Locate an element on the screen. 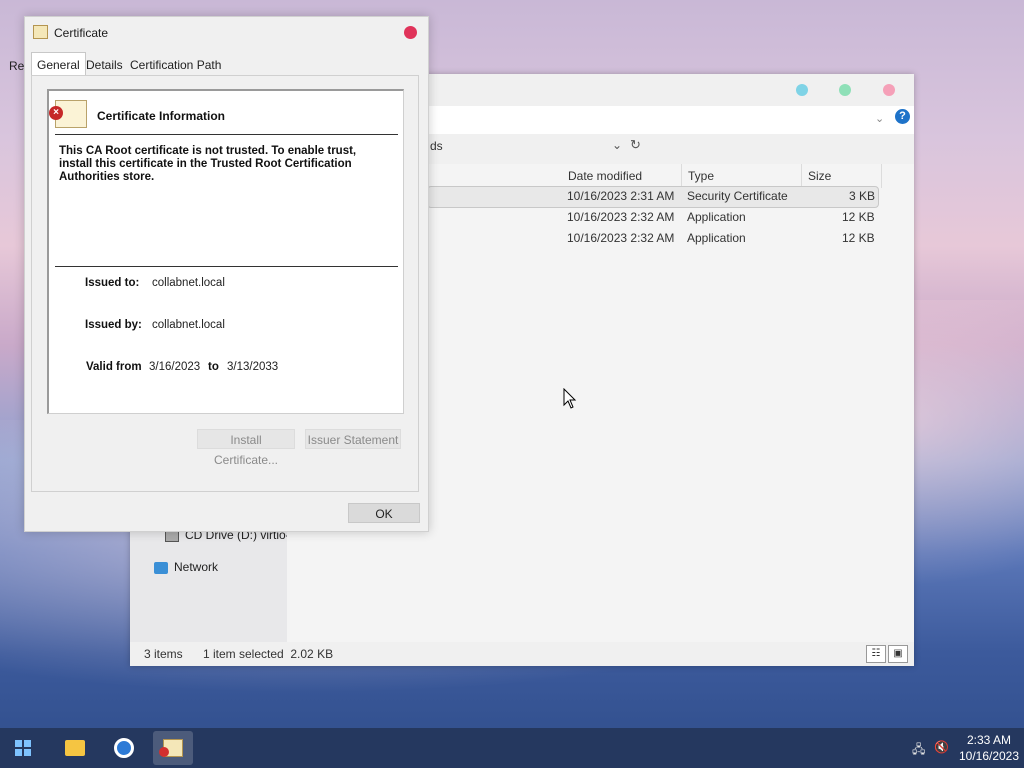 The width and height of the screenshot is (1024, 768). address-bar is located at coordinates (670, 149).